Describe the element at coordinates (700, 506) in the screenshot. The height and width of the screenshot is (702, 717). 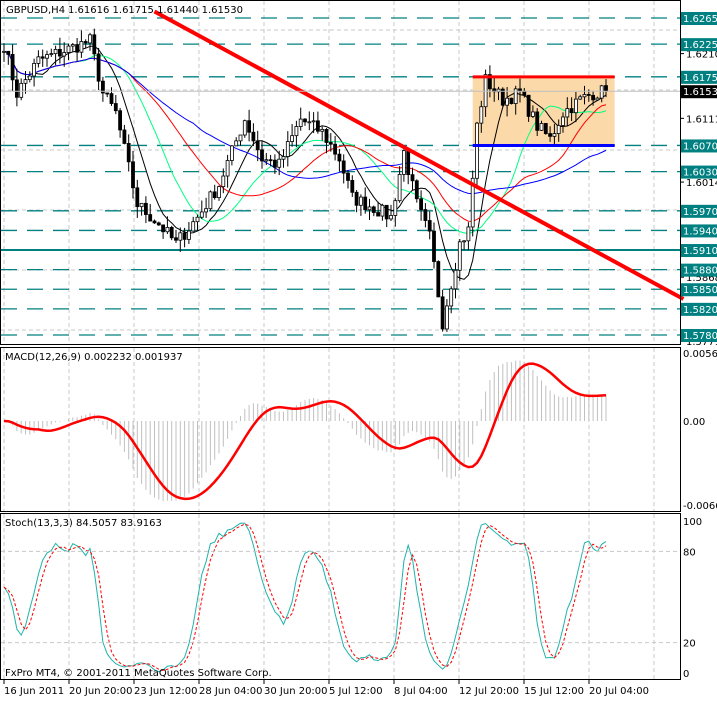
I see `macd-tick-label: -0.0066` at that location.